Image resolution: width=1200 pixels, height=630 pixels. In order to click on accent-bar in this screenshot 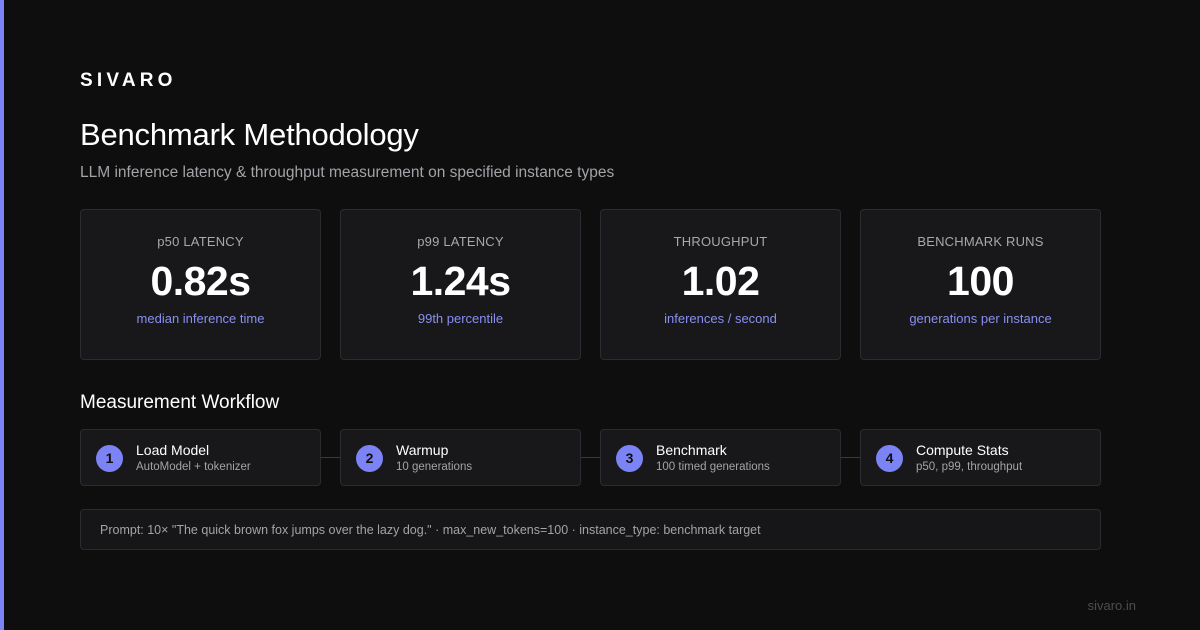, I will do `click(2, 315)`.